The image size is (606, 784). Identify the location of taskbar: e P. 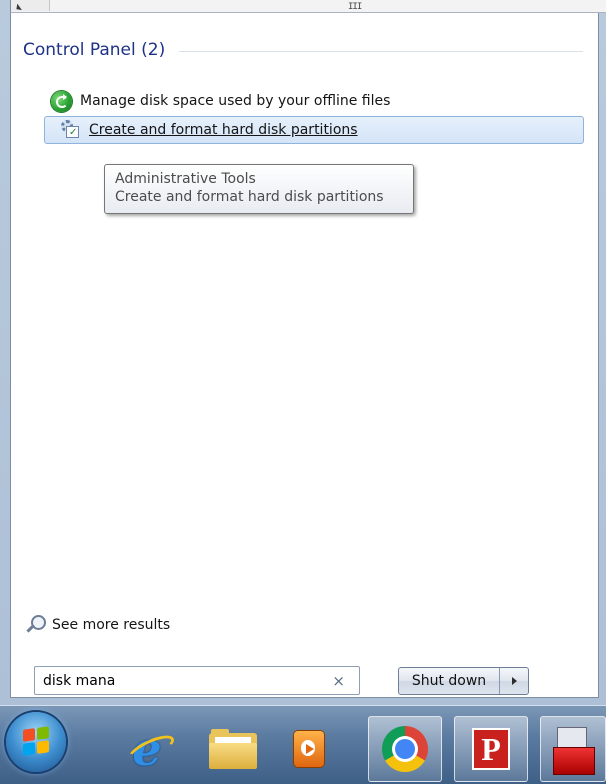
(303, 744).